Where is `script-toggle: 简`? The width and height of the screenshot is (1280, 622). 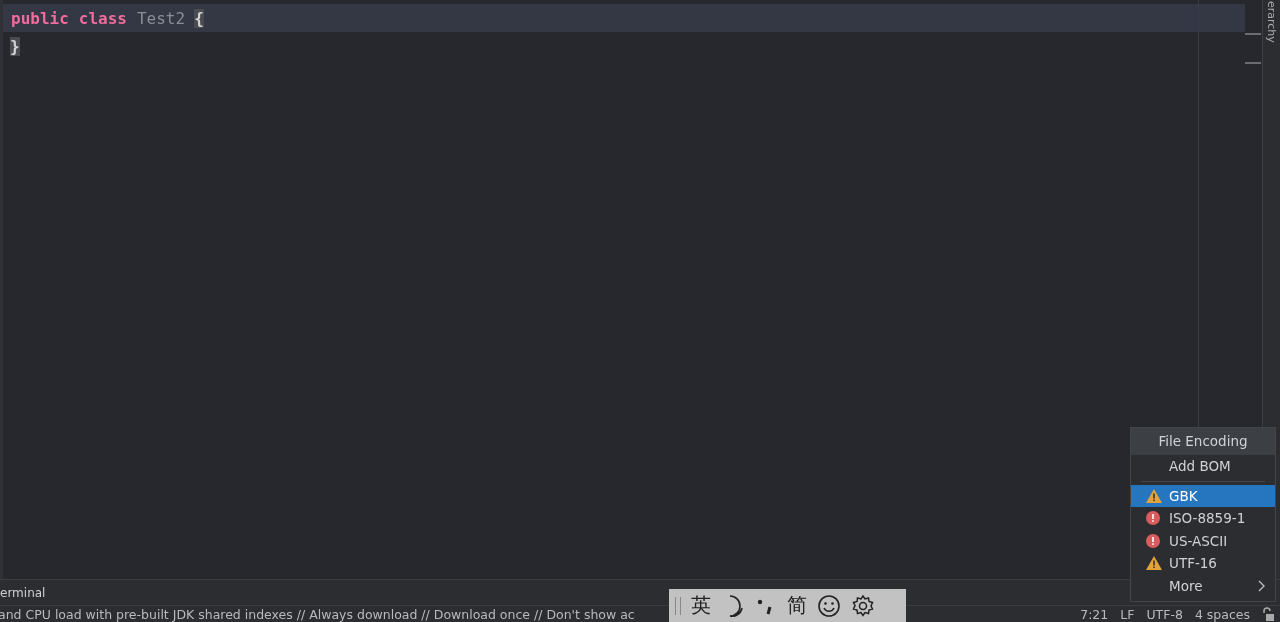 script-toggle: 简 is located at coordinates (797, 605).